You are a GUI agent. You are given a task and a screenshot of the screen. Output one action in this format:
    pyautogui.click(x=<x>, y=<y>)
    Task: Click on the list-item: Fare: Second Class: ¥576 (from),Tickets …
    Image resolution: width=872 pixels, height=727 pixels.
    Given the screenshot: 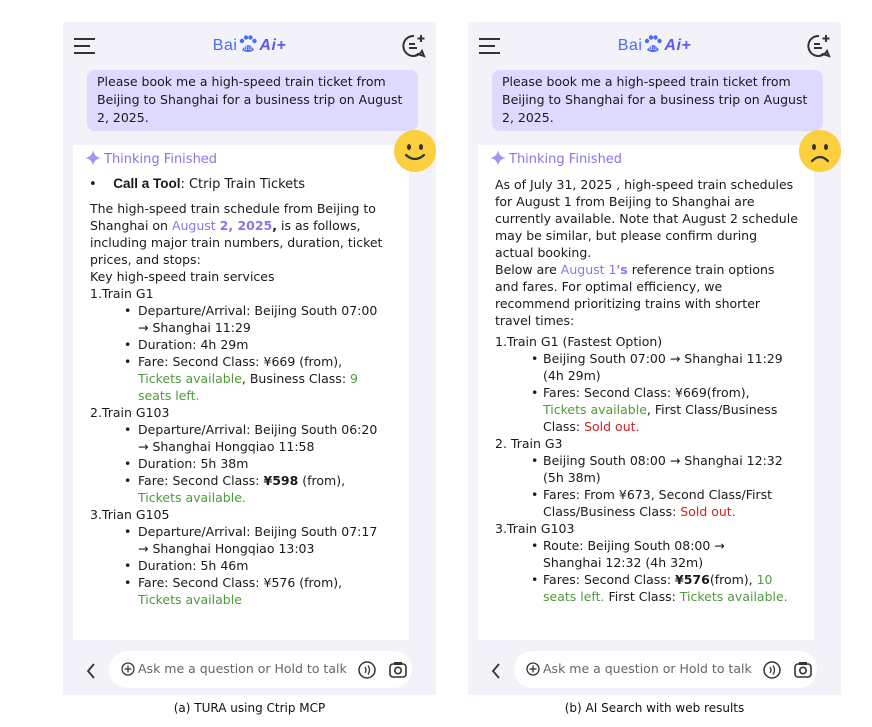 What is the action you would take?
    pyautogui.click(x=246, y=591)
    